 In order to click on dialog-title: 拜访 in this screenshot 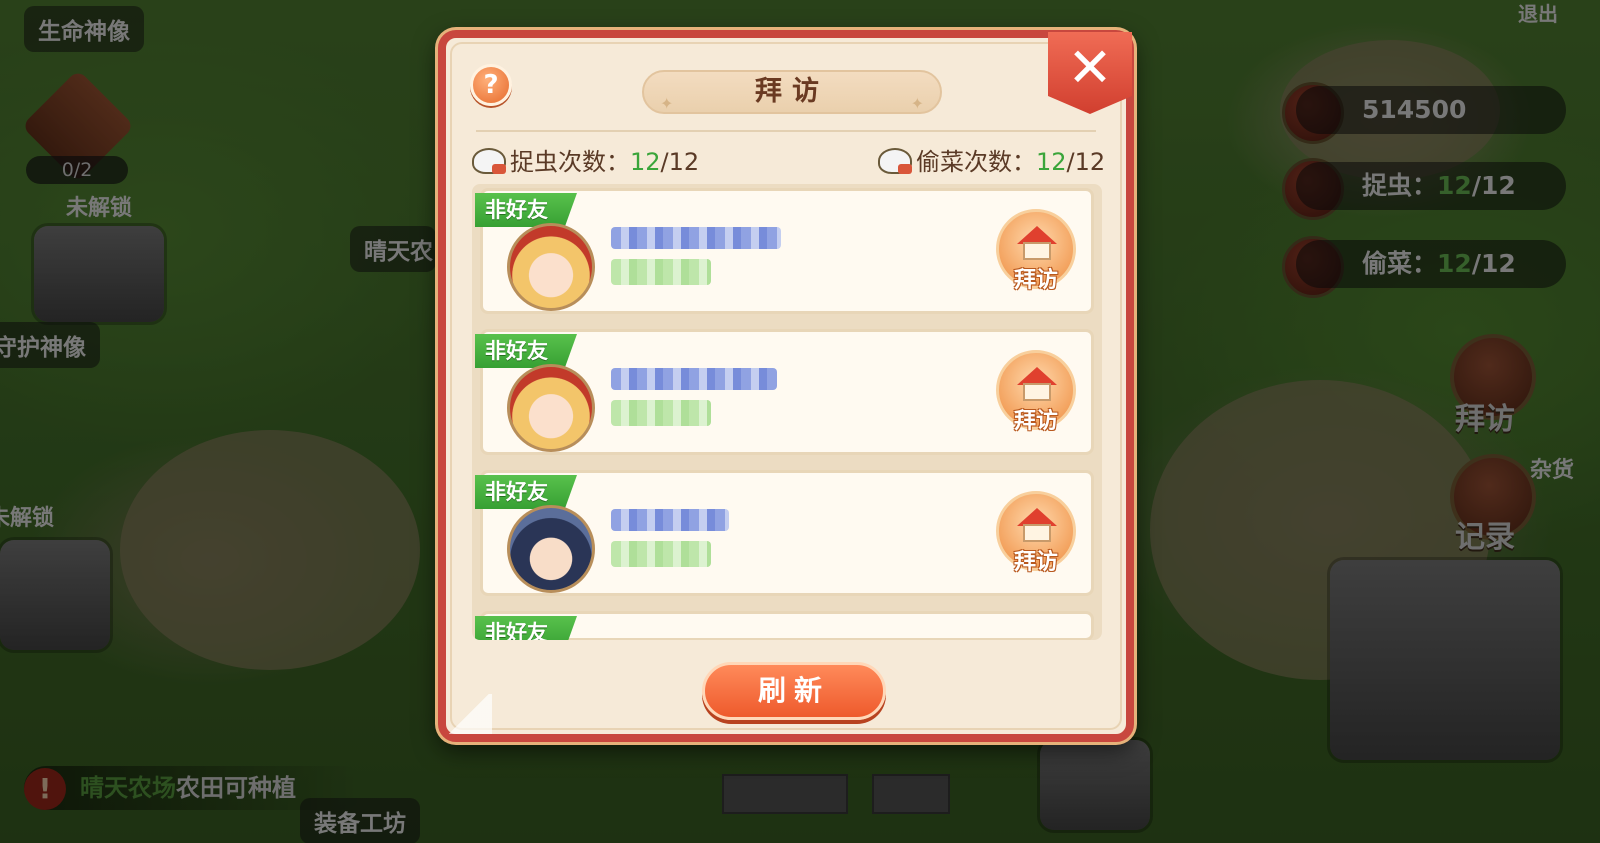, I will do `click(792, 91)`.